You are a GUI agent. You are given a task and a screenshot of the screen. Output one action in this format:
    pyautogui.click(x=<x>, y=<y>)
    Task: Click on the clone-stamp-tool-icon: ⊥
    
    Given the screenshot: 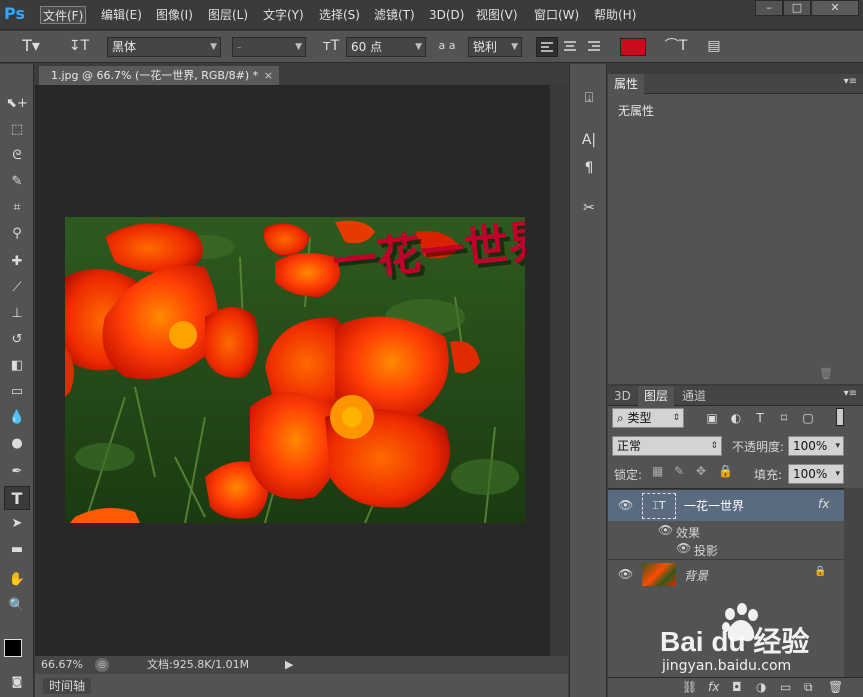 What is the action you would take?
    pyautogui.click(x=17, y=314)
    